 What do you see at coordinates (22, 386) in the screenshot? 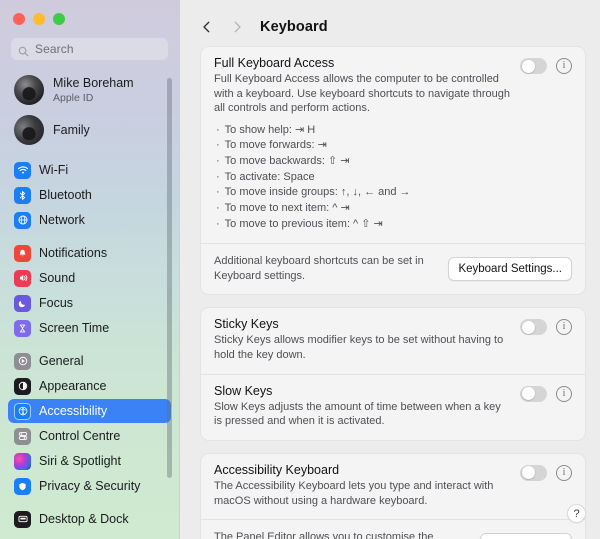
I see `appearance-icon` at bounding box center [22, 386].